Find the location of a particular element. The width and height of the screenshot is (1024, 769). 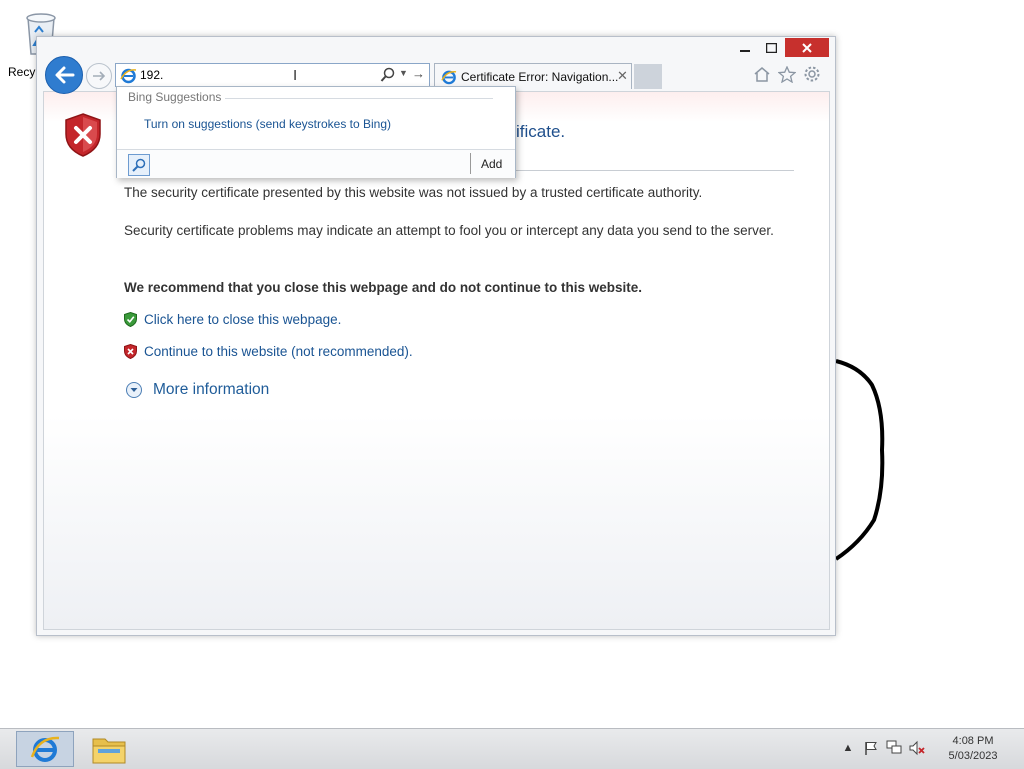

taskbar-ie-button is located at coordinates (45, 749).